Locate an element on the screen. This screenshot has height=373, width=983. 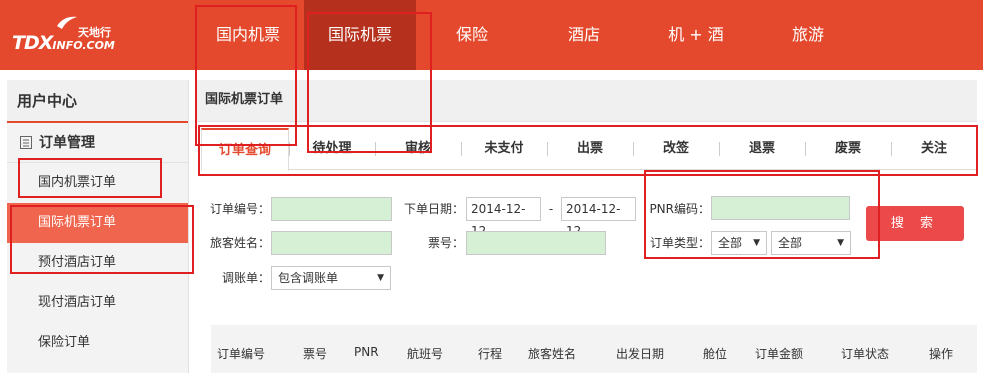
passenger-name-input is located at coordinates (331, 243).